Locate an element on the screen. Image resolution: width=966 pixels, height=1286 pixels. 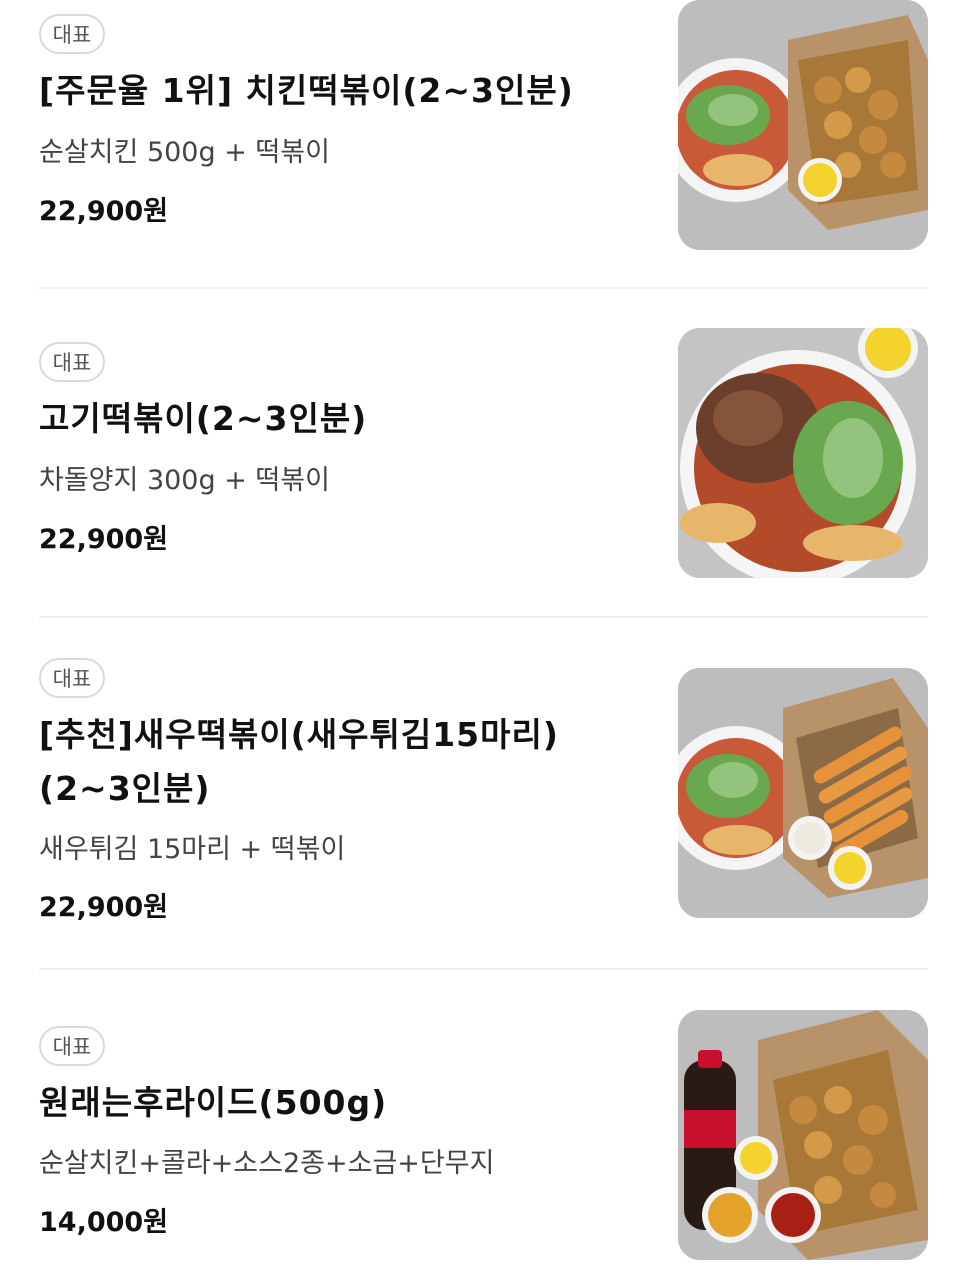
menu-item-description: 순살치킨+콜라+소스2종+소금+단무지 is located at coordinates (267, 1163).